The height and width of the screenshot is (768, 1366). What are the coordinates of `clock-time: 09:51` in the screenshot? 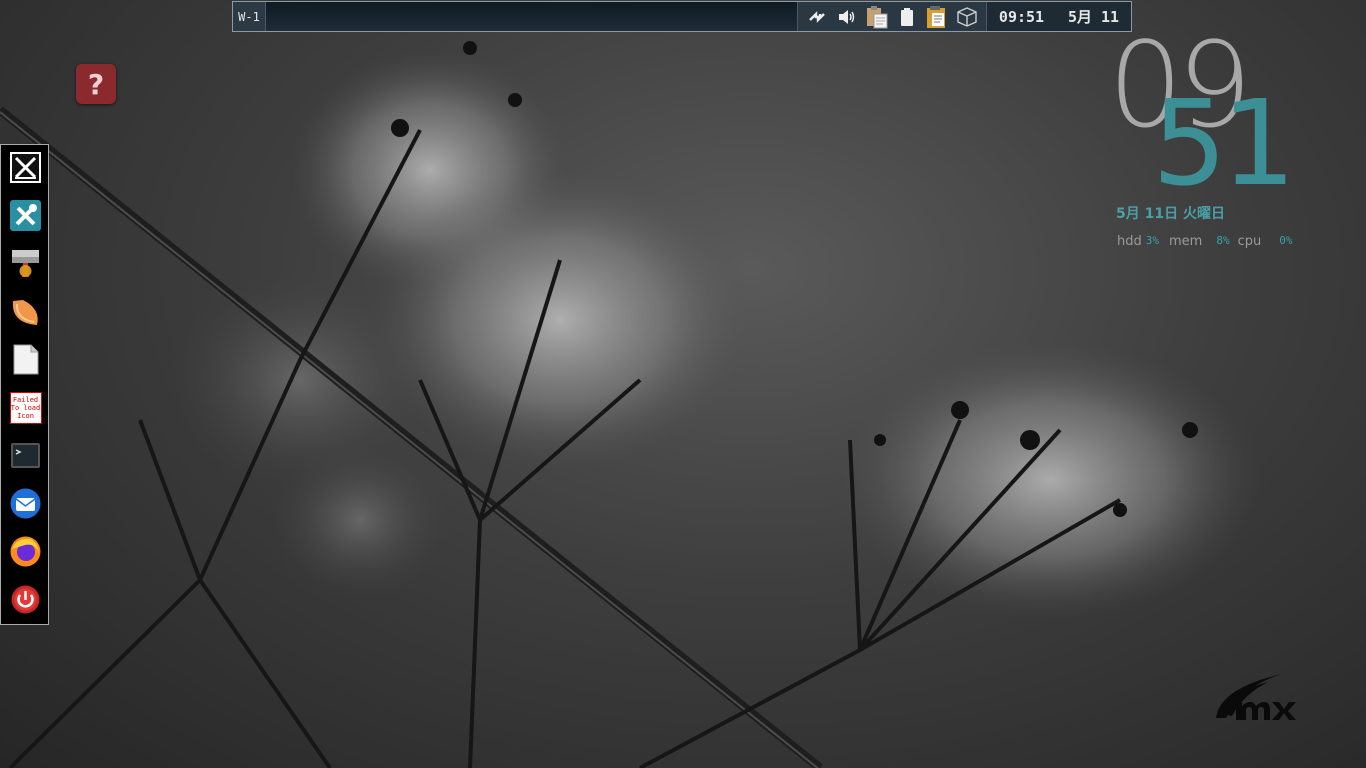 It's located at (1021, 16).